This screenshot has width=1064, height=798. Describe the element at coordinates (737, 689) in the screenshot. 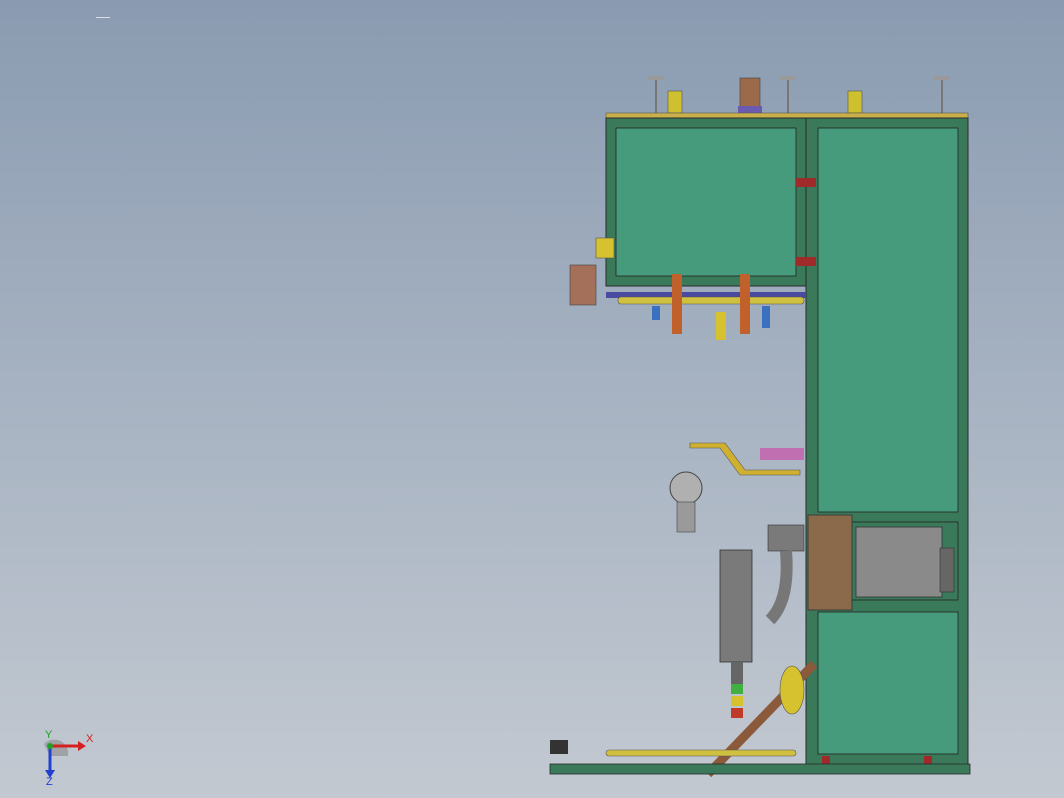

I see `stack-light-green` at that location.